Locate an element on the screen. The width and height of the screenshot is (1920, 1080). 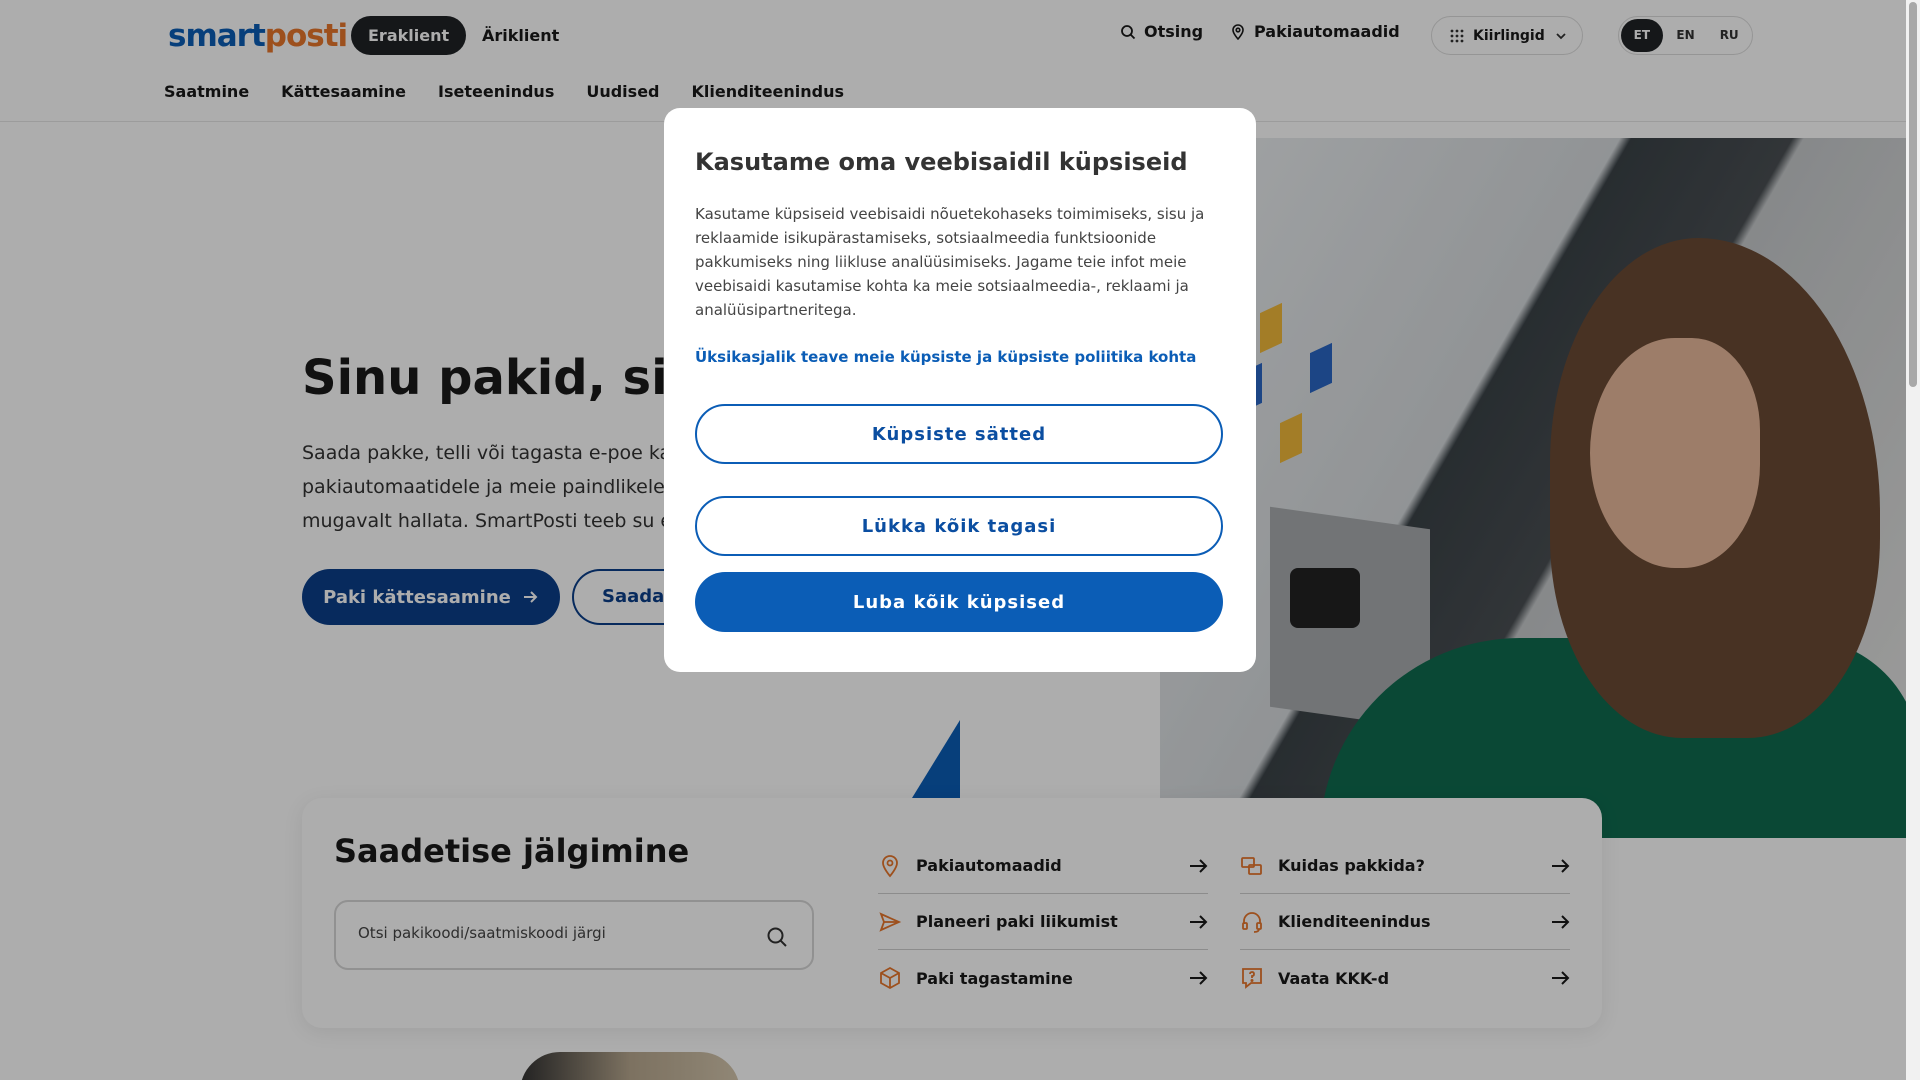
cookie-settings-button: Küpsiste sätted is located at coordinates (959, 434).